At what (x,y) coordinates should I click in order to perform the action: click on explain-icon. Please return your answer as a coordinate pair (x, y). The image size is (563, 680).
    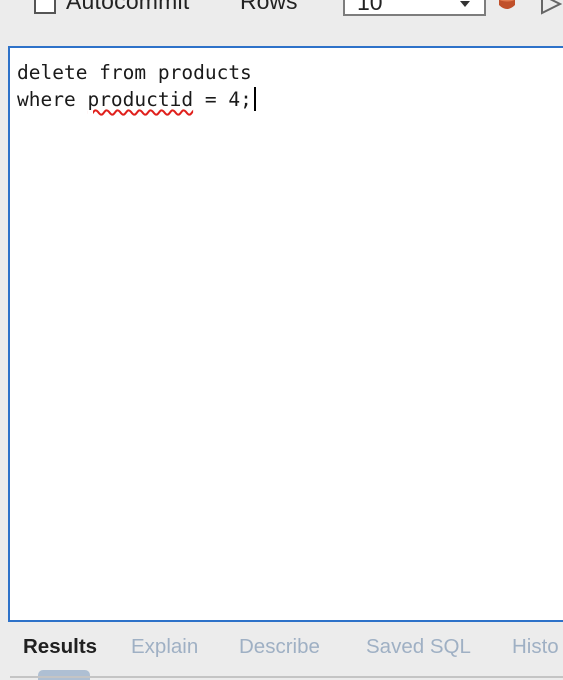
    Looking at the image, I should click on (550, 8).